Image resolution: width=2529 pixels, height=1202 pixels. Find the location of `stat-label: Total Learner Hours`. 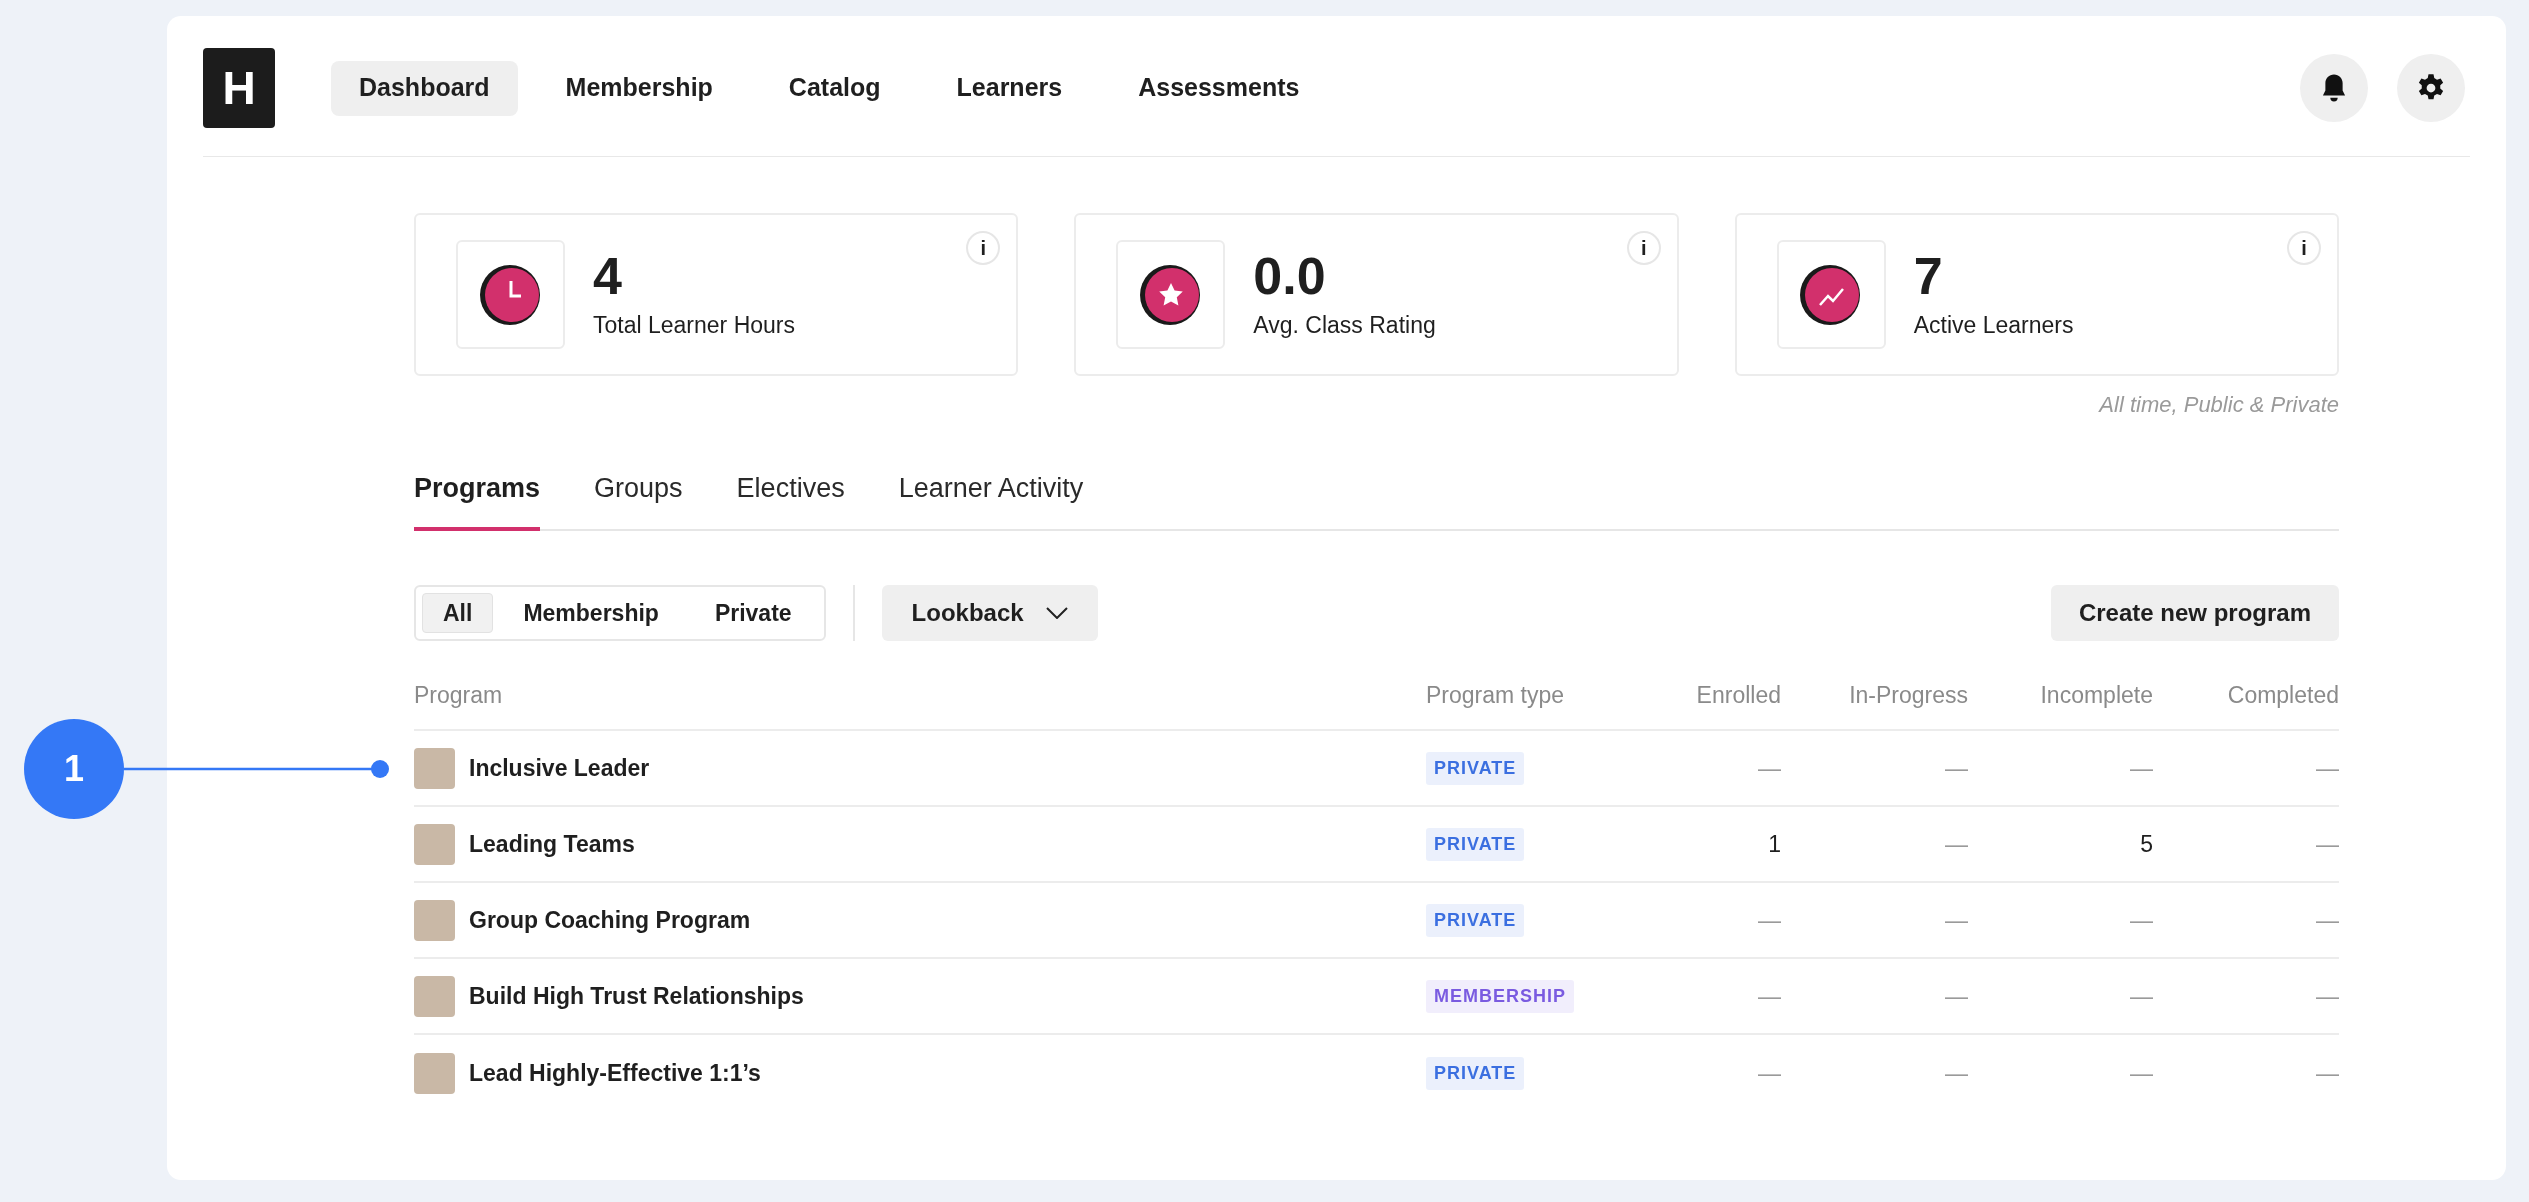

stat-label: Total Learner Hours is located at coordinates (694, 326).